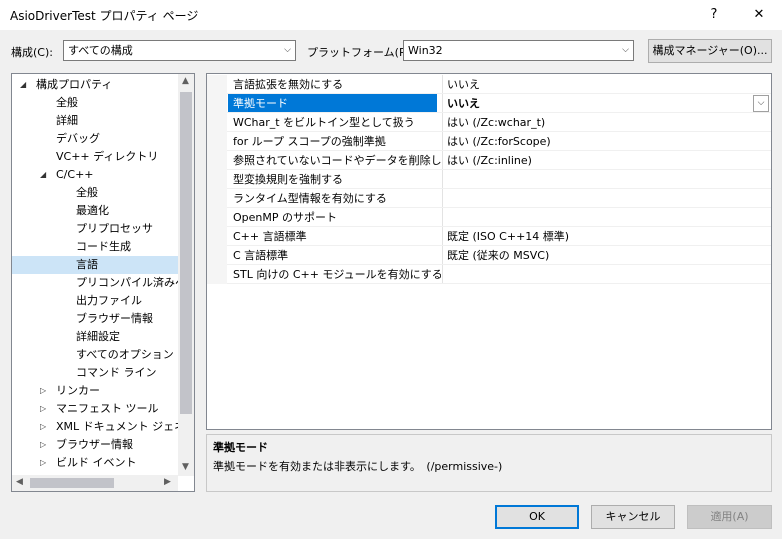  I want to click on tree-horizontal-scrollbar: ◀ ▶, so click(95, 483).